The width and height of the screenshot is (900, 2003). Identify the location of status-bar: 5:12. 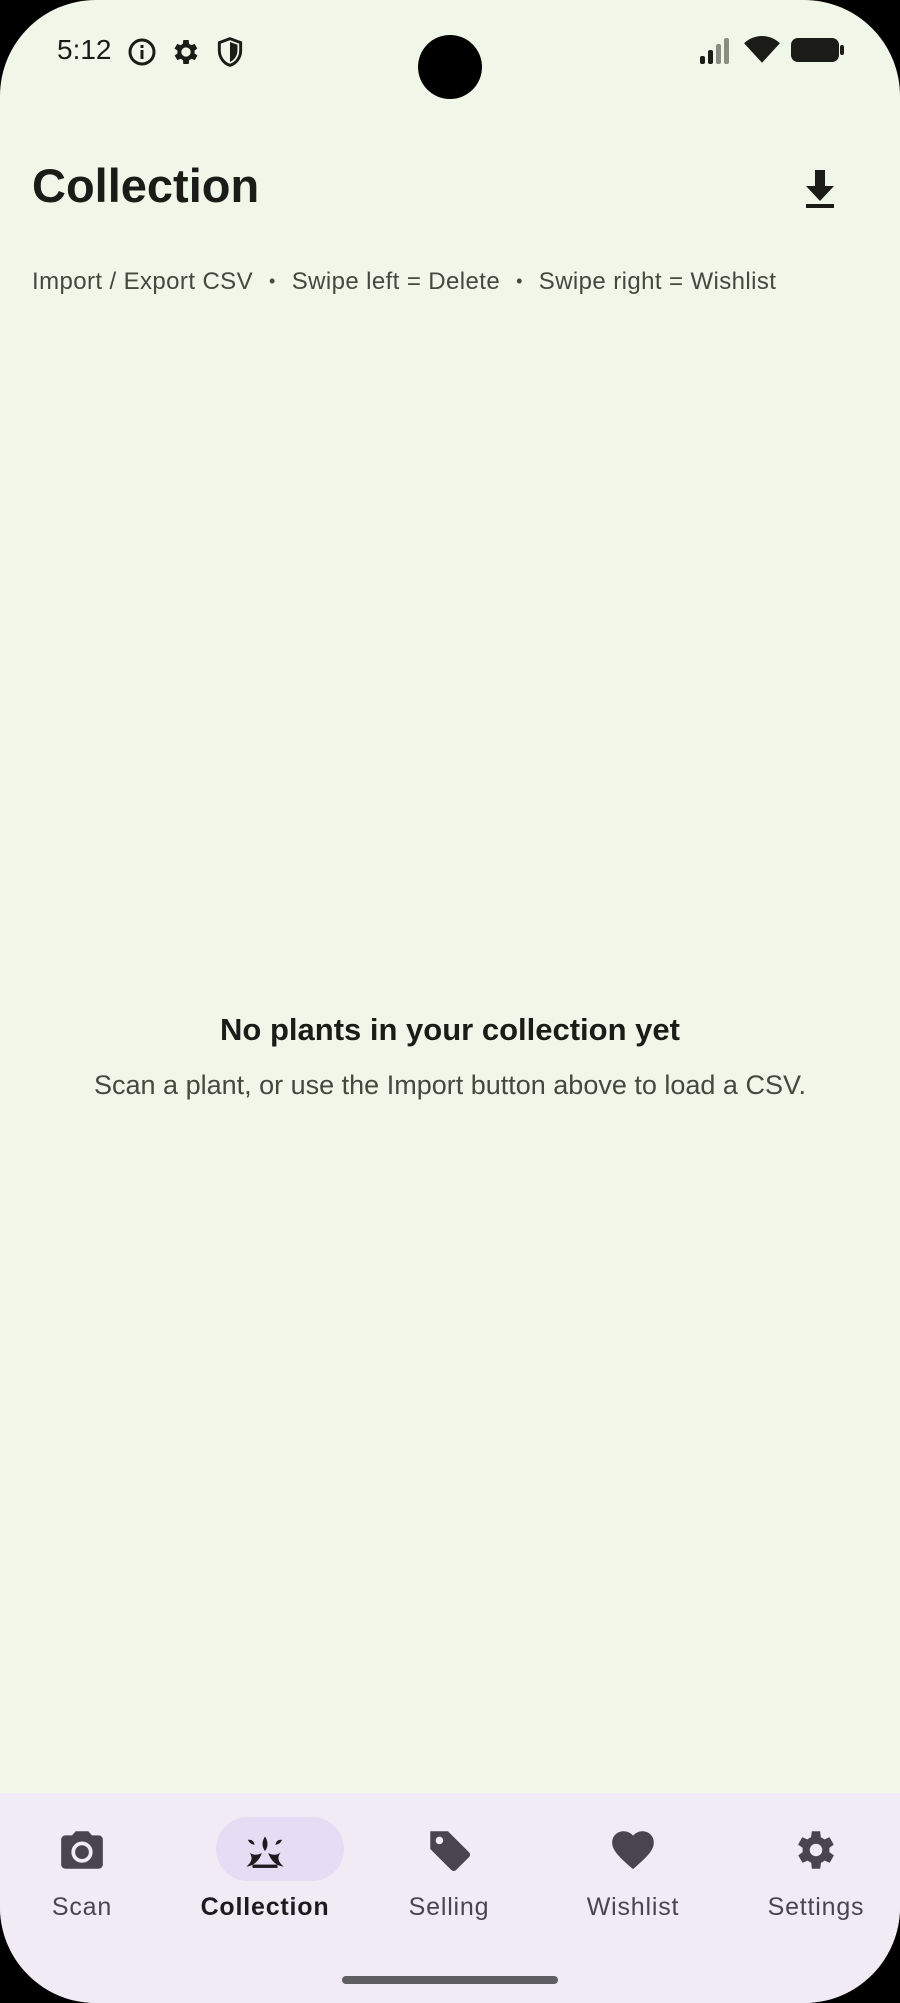
(450, 50).